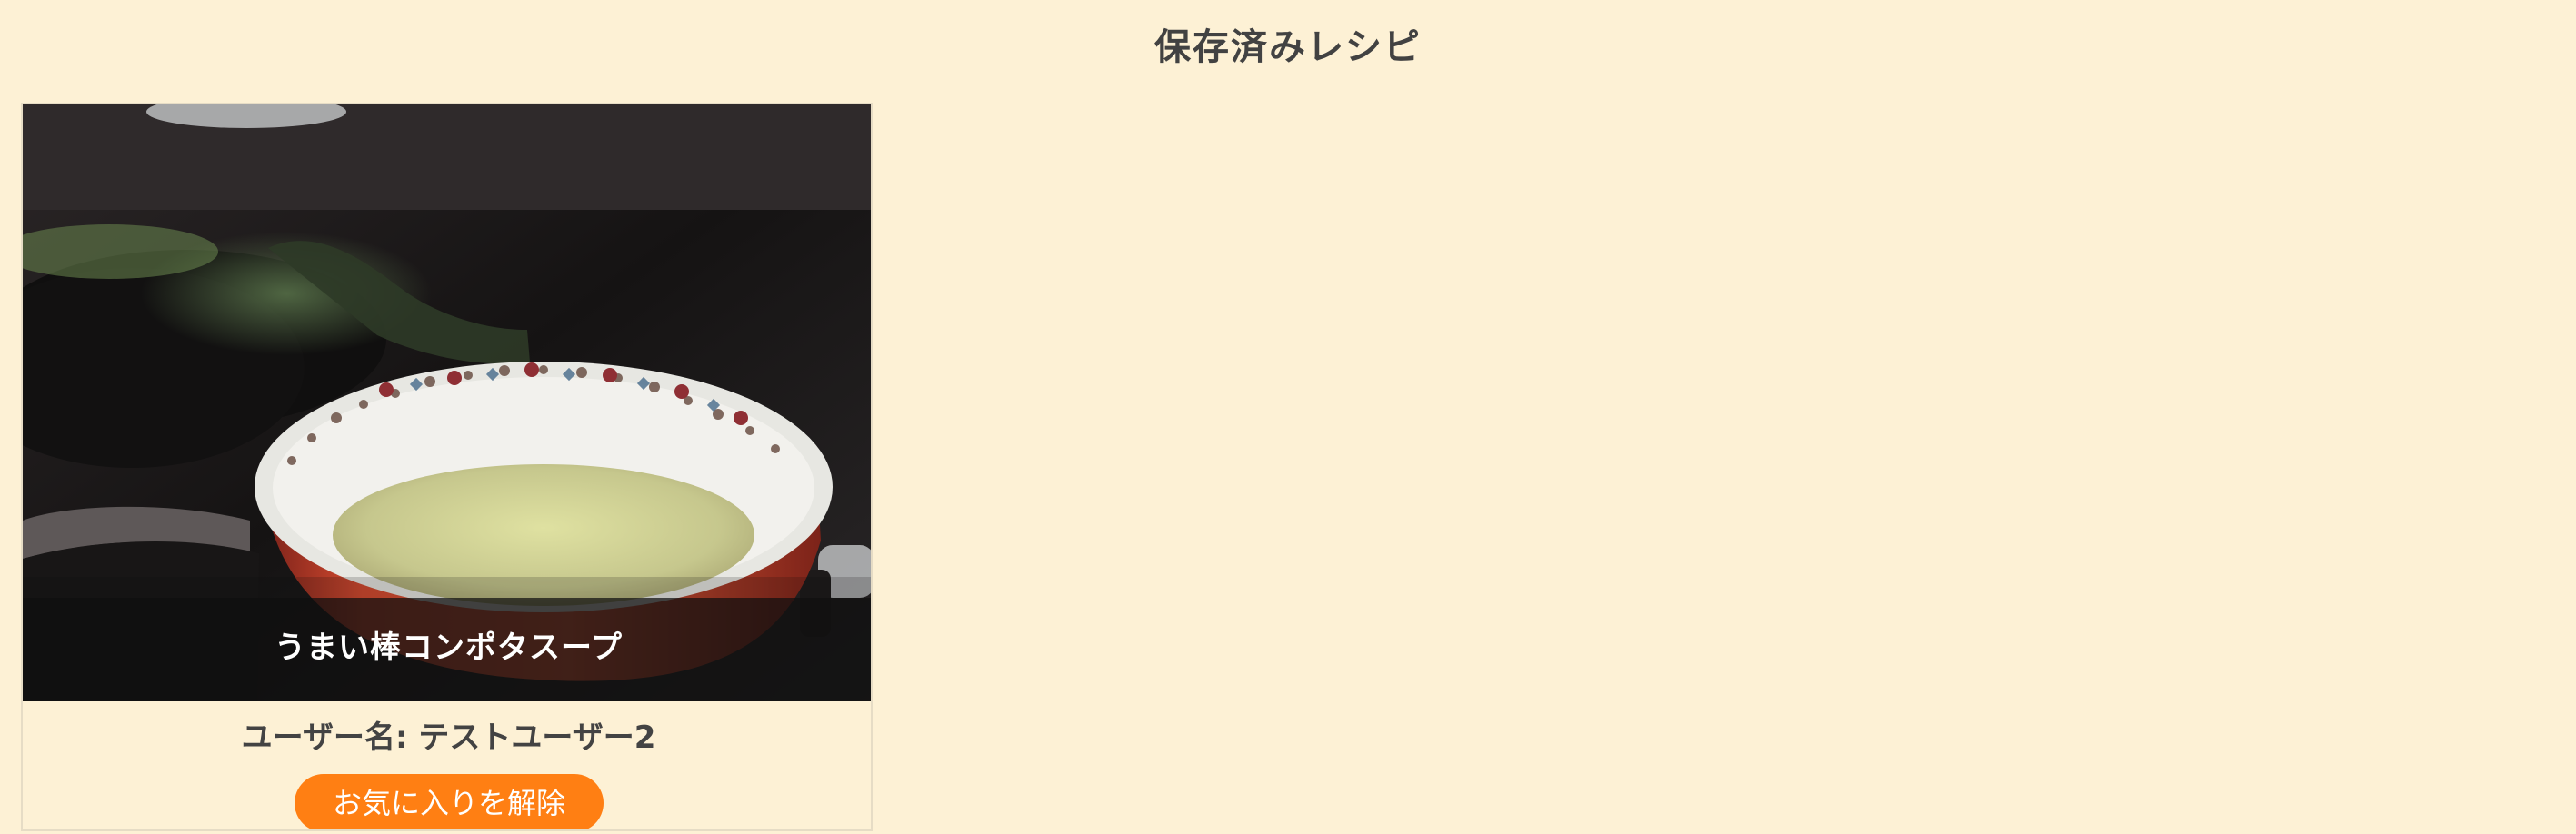 The height and width of the screenshot is (834, 2576). Describe the element at coordinates (1288, 47) in the screenshot. I see `page-title: 保存済みレシピ` at that location.